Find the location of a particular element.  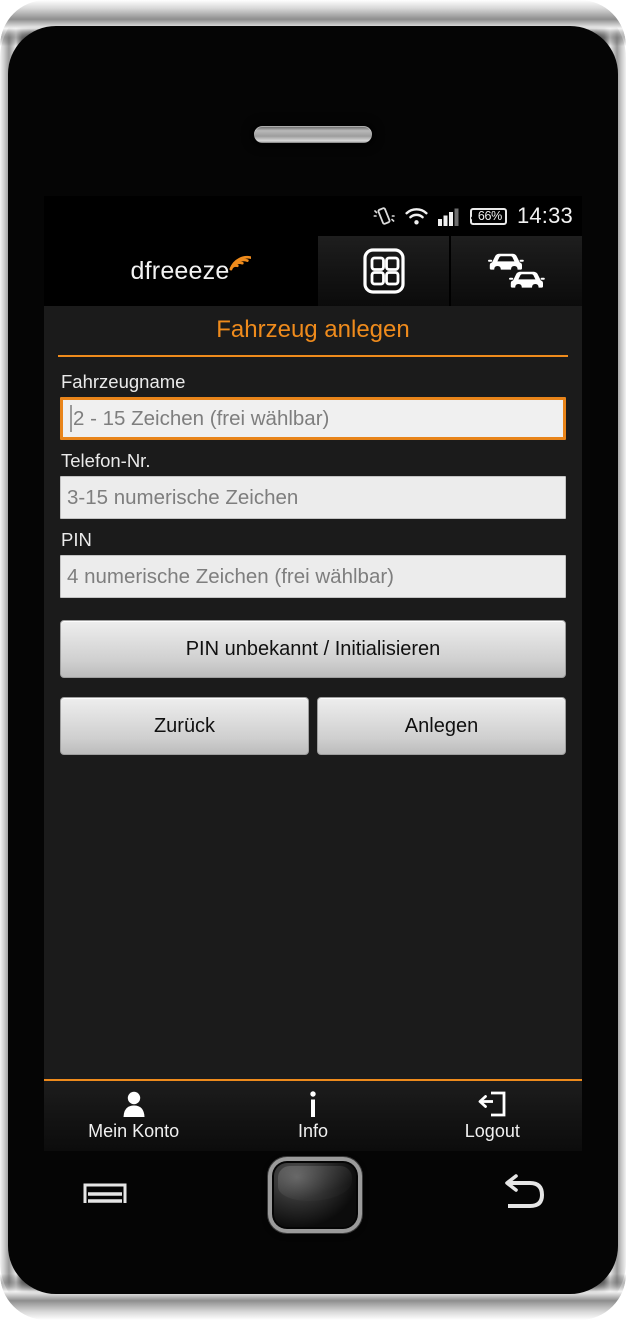

input-fahrzeugname-placeholder: 2 - 15 Zeichen (frei wählbar) is located at coordinates (201, 418).